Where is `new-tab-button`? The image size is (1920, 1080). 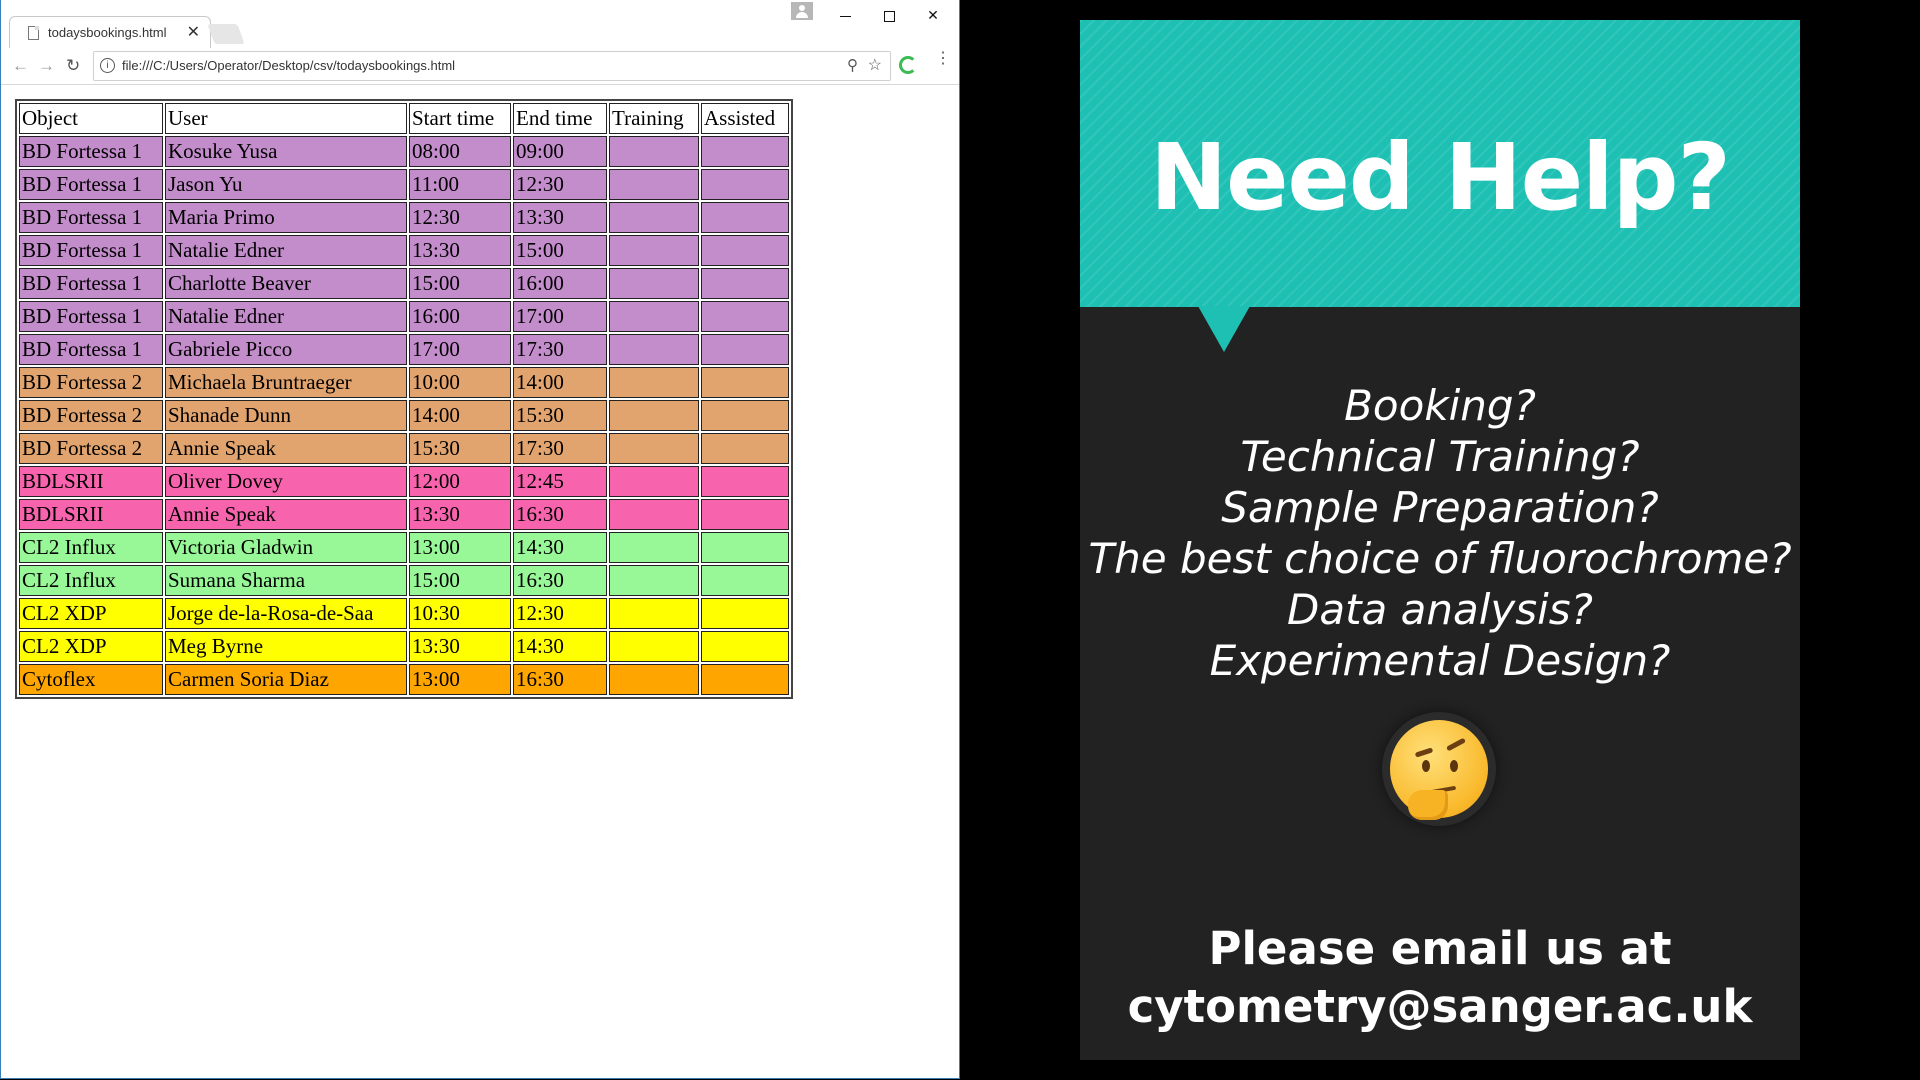 new-tab-button is located at coordinates (226, 34).